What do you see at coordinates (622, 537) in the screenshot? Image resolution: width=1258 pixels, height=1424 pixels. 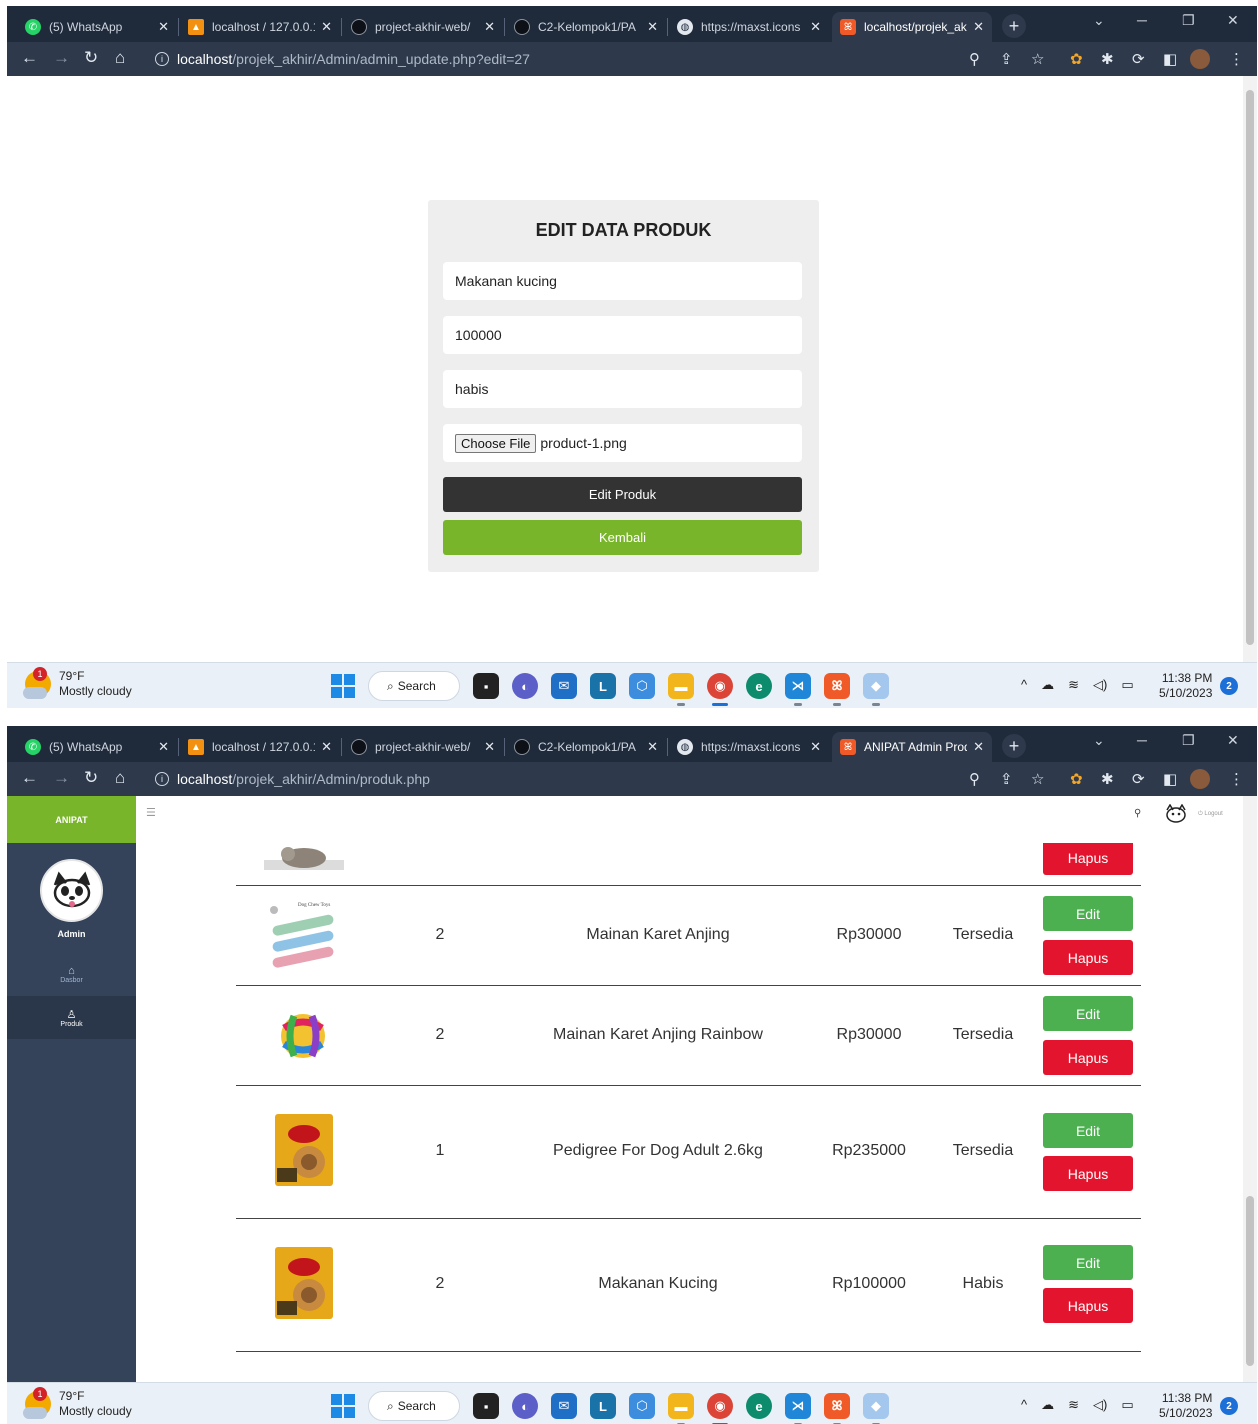 I see `kembali-button: Kembali` at bounding box center [622, 537].